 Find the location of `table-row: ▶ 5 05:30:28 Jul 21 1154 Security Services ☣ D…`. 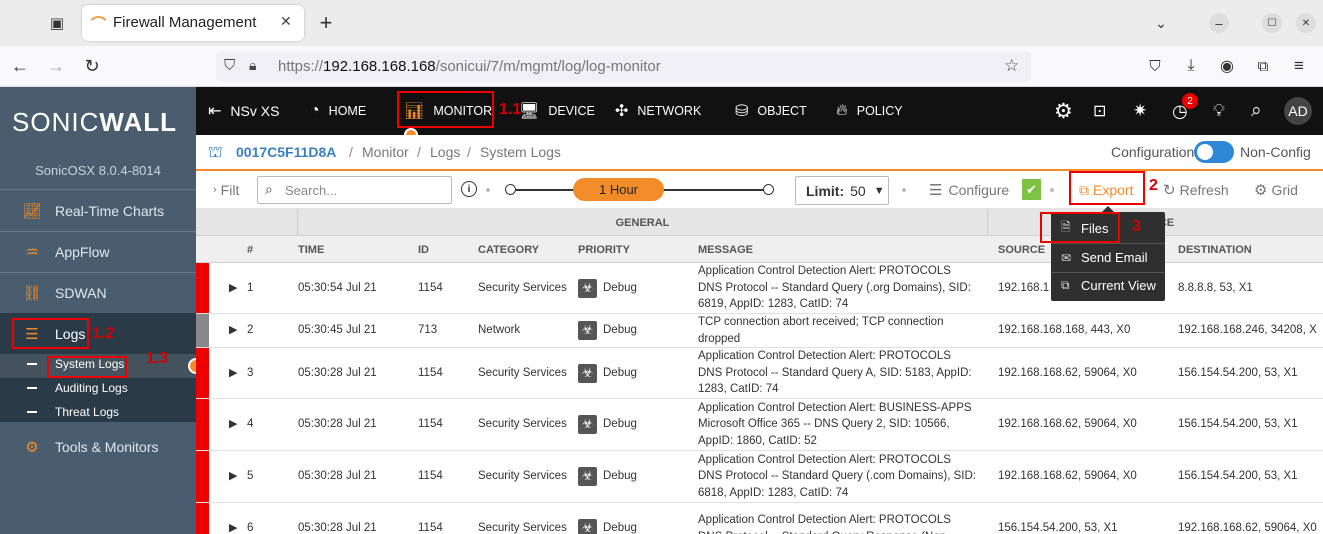

table-row: ▶ 5 05:30:28 Jul 21 1154 Security Services ☣ D… is located at coordinates (759, 477).